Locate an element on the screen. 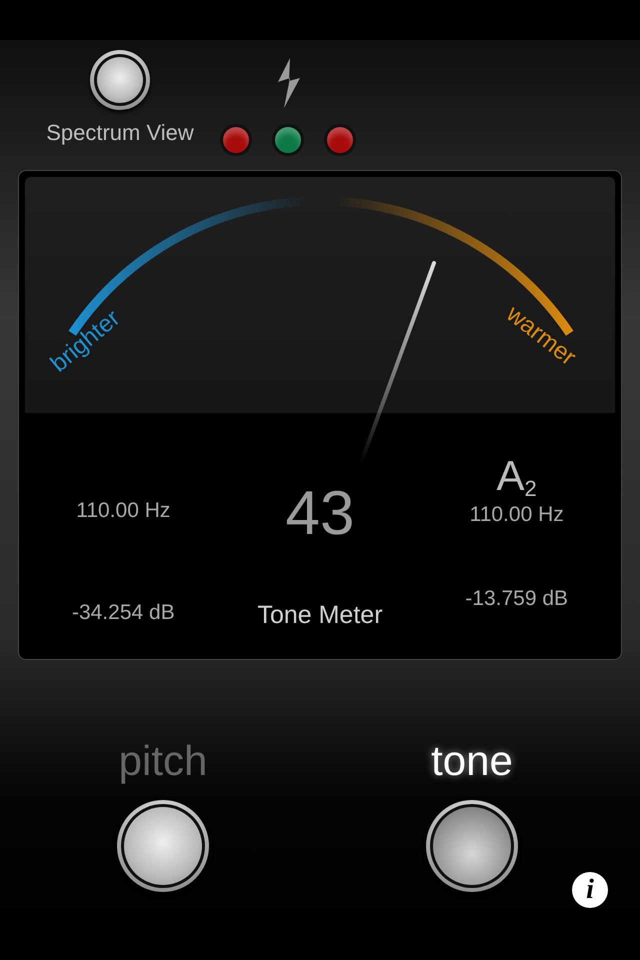  right-frequency: 110.00 Hz is located at coordinates (517, 515).